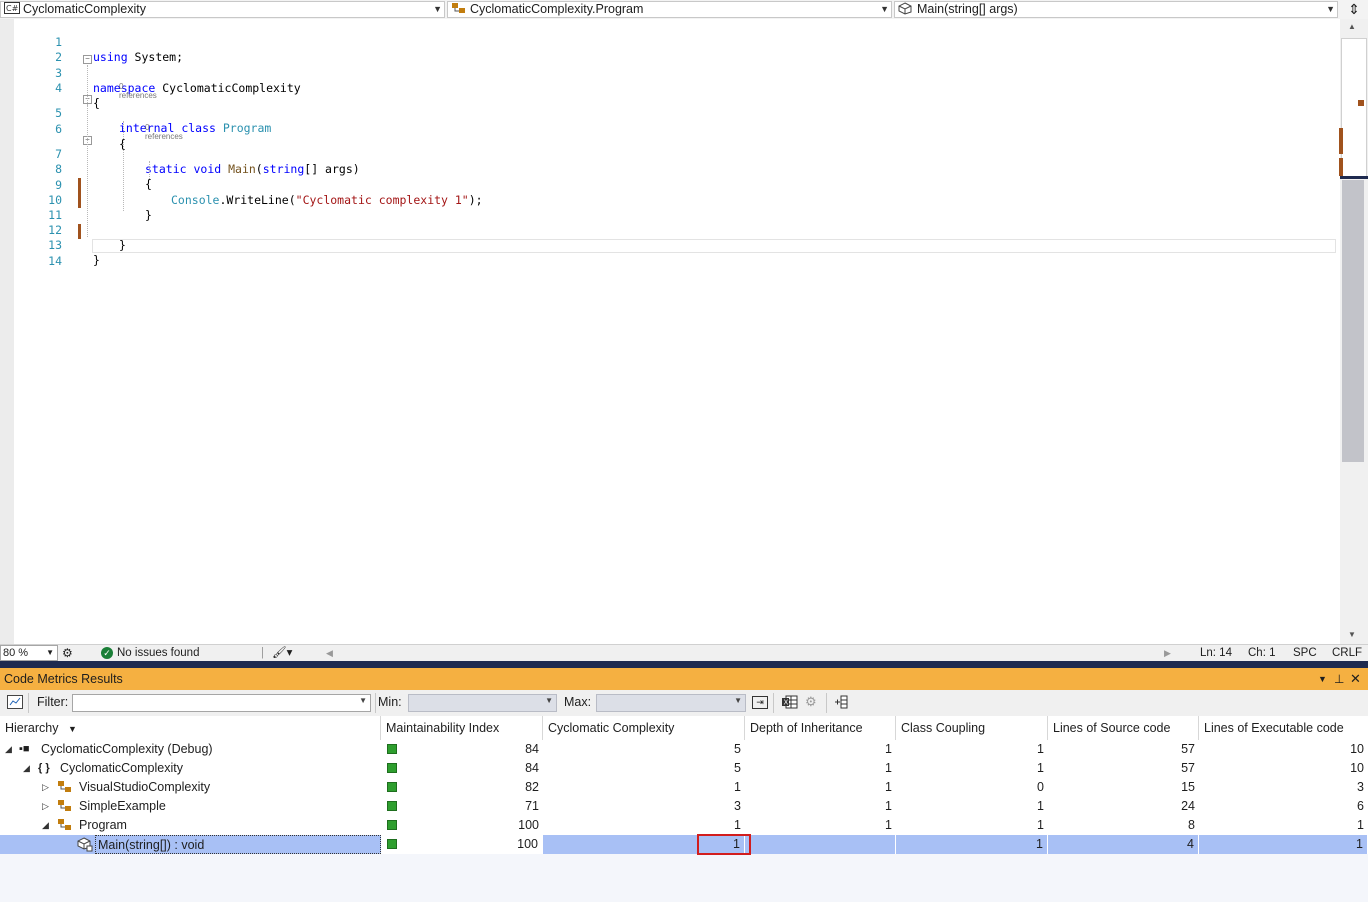  I want to click on code-line: 10 }, so click(100, 207).